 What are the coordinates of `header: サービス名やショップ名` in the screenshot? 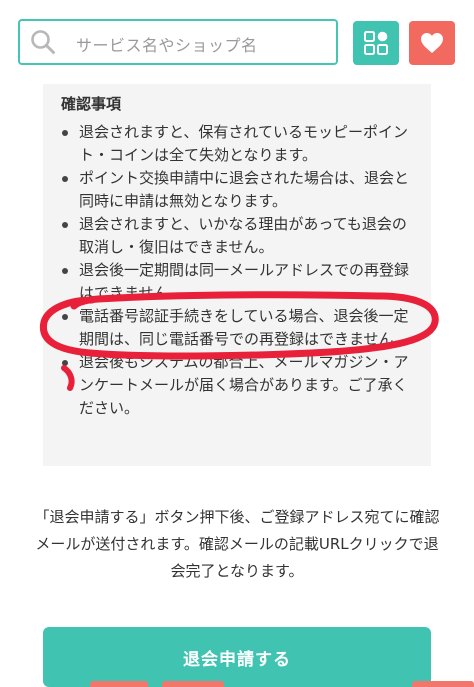 It's located at (237, 42).